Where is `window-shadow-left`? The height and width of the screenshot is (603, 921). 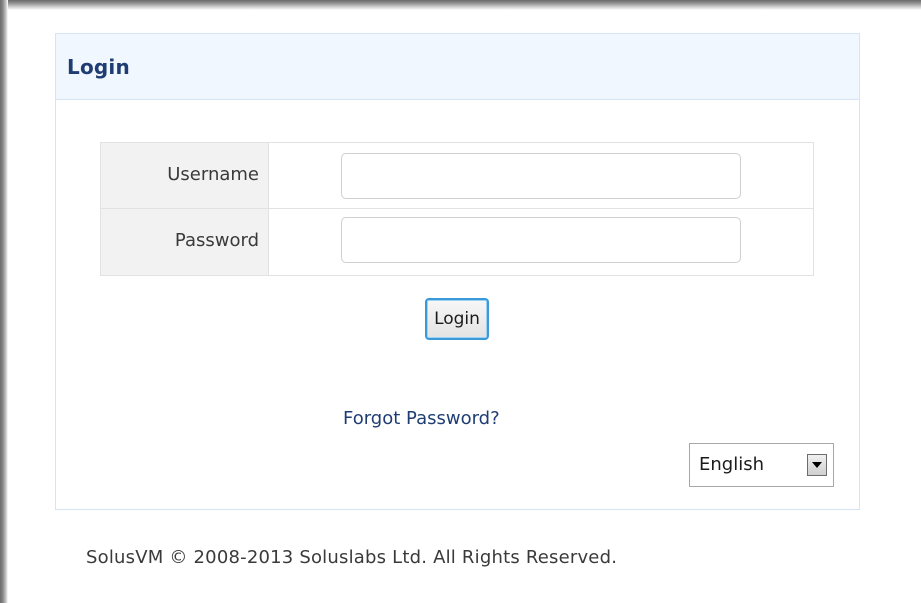 window-shadow-left is located at coordinates (4, 301).